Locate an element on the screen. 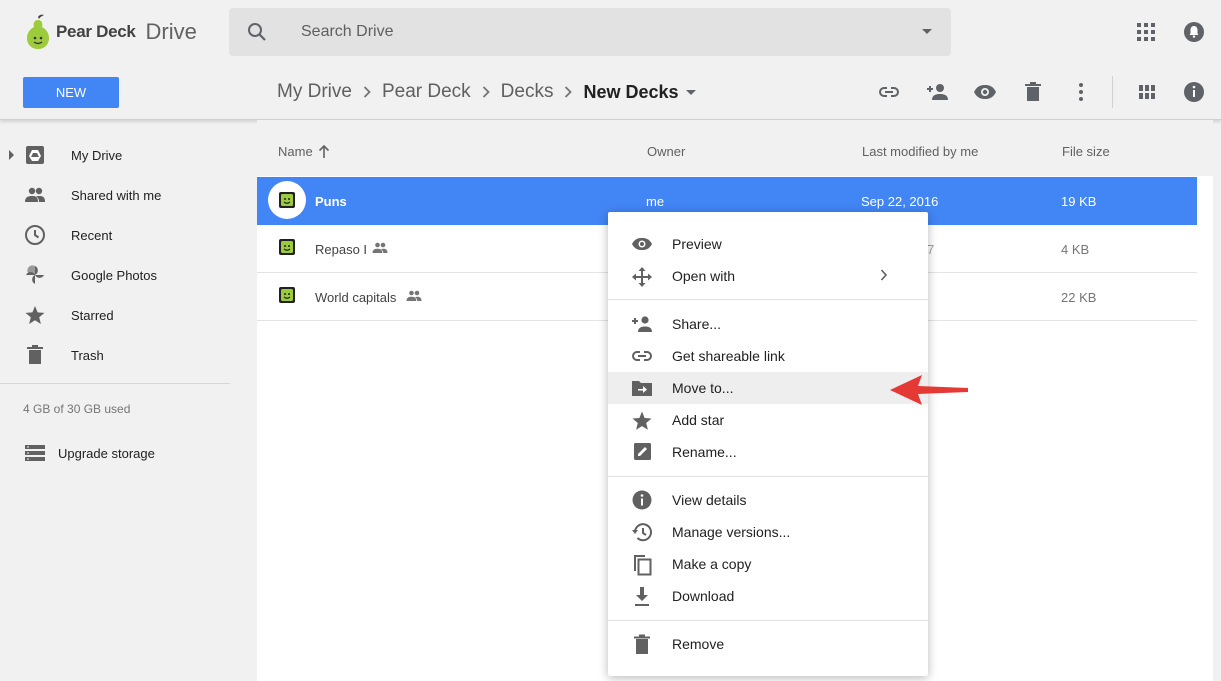  file-name: Puns is located at coordinates (331, 201).